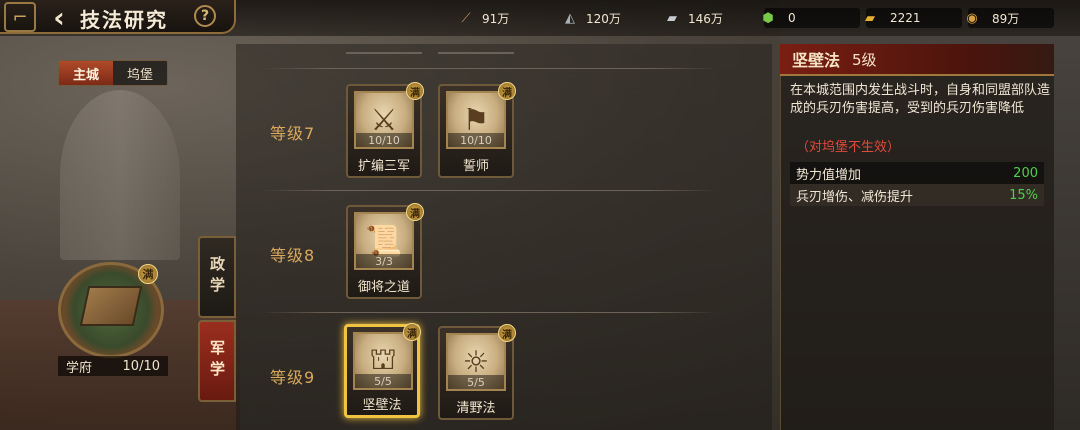 Image resolution: width=1080 pixels, height=430 pixels. I want to click on skill-name: 扩编三军, so click(383, 166).